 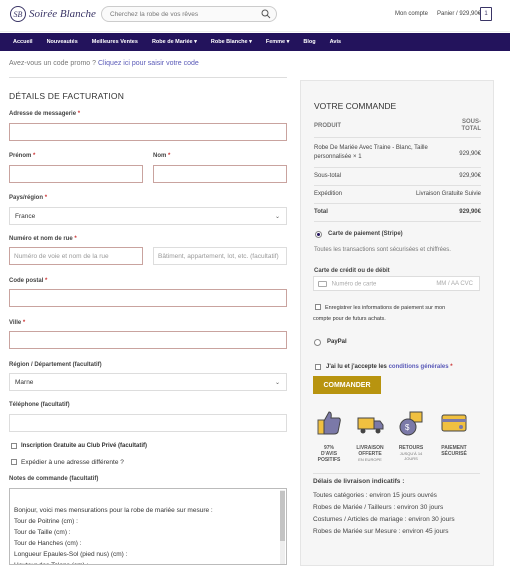 I want to click on region-label: Région / Département (facultatif), so click(x=55, y=365).